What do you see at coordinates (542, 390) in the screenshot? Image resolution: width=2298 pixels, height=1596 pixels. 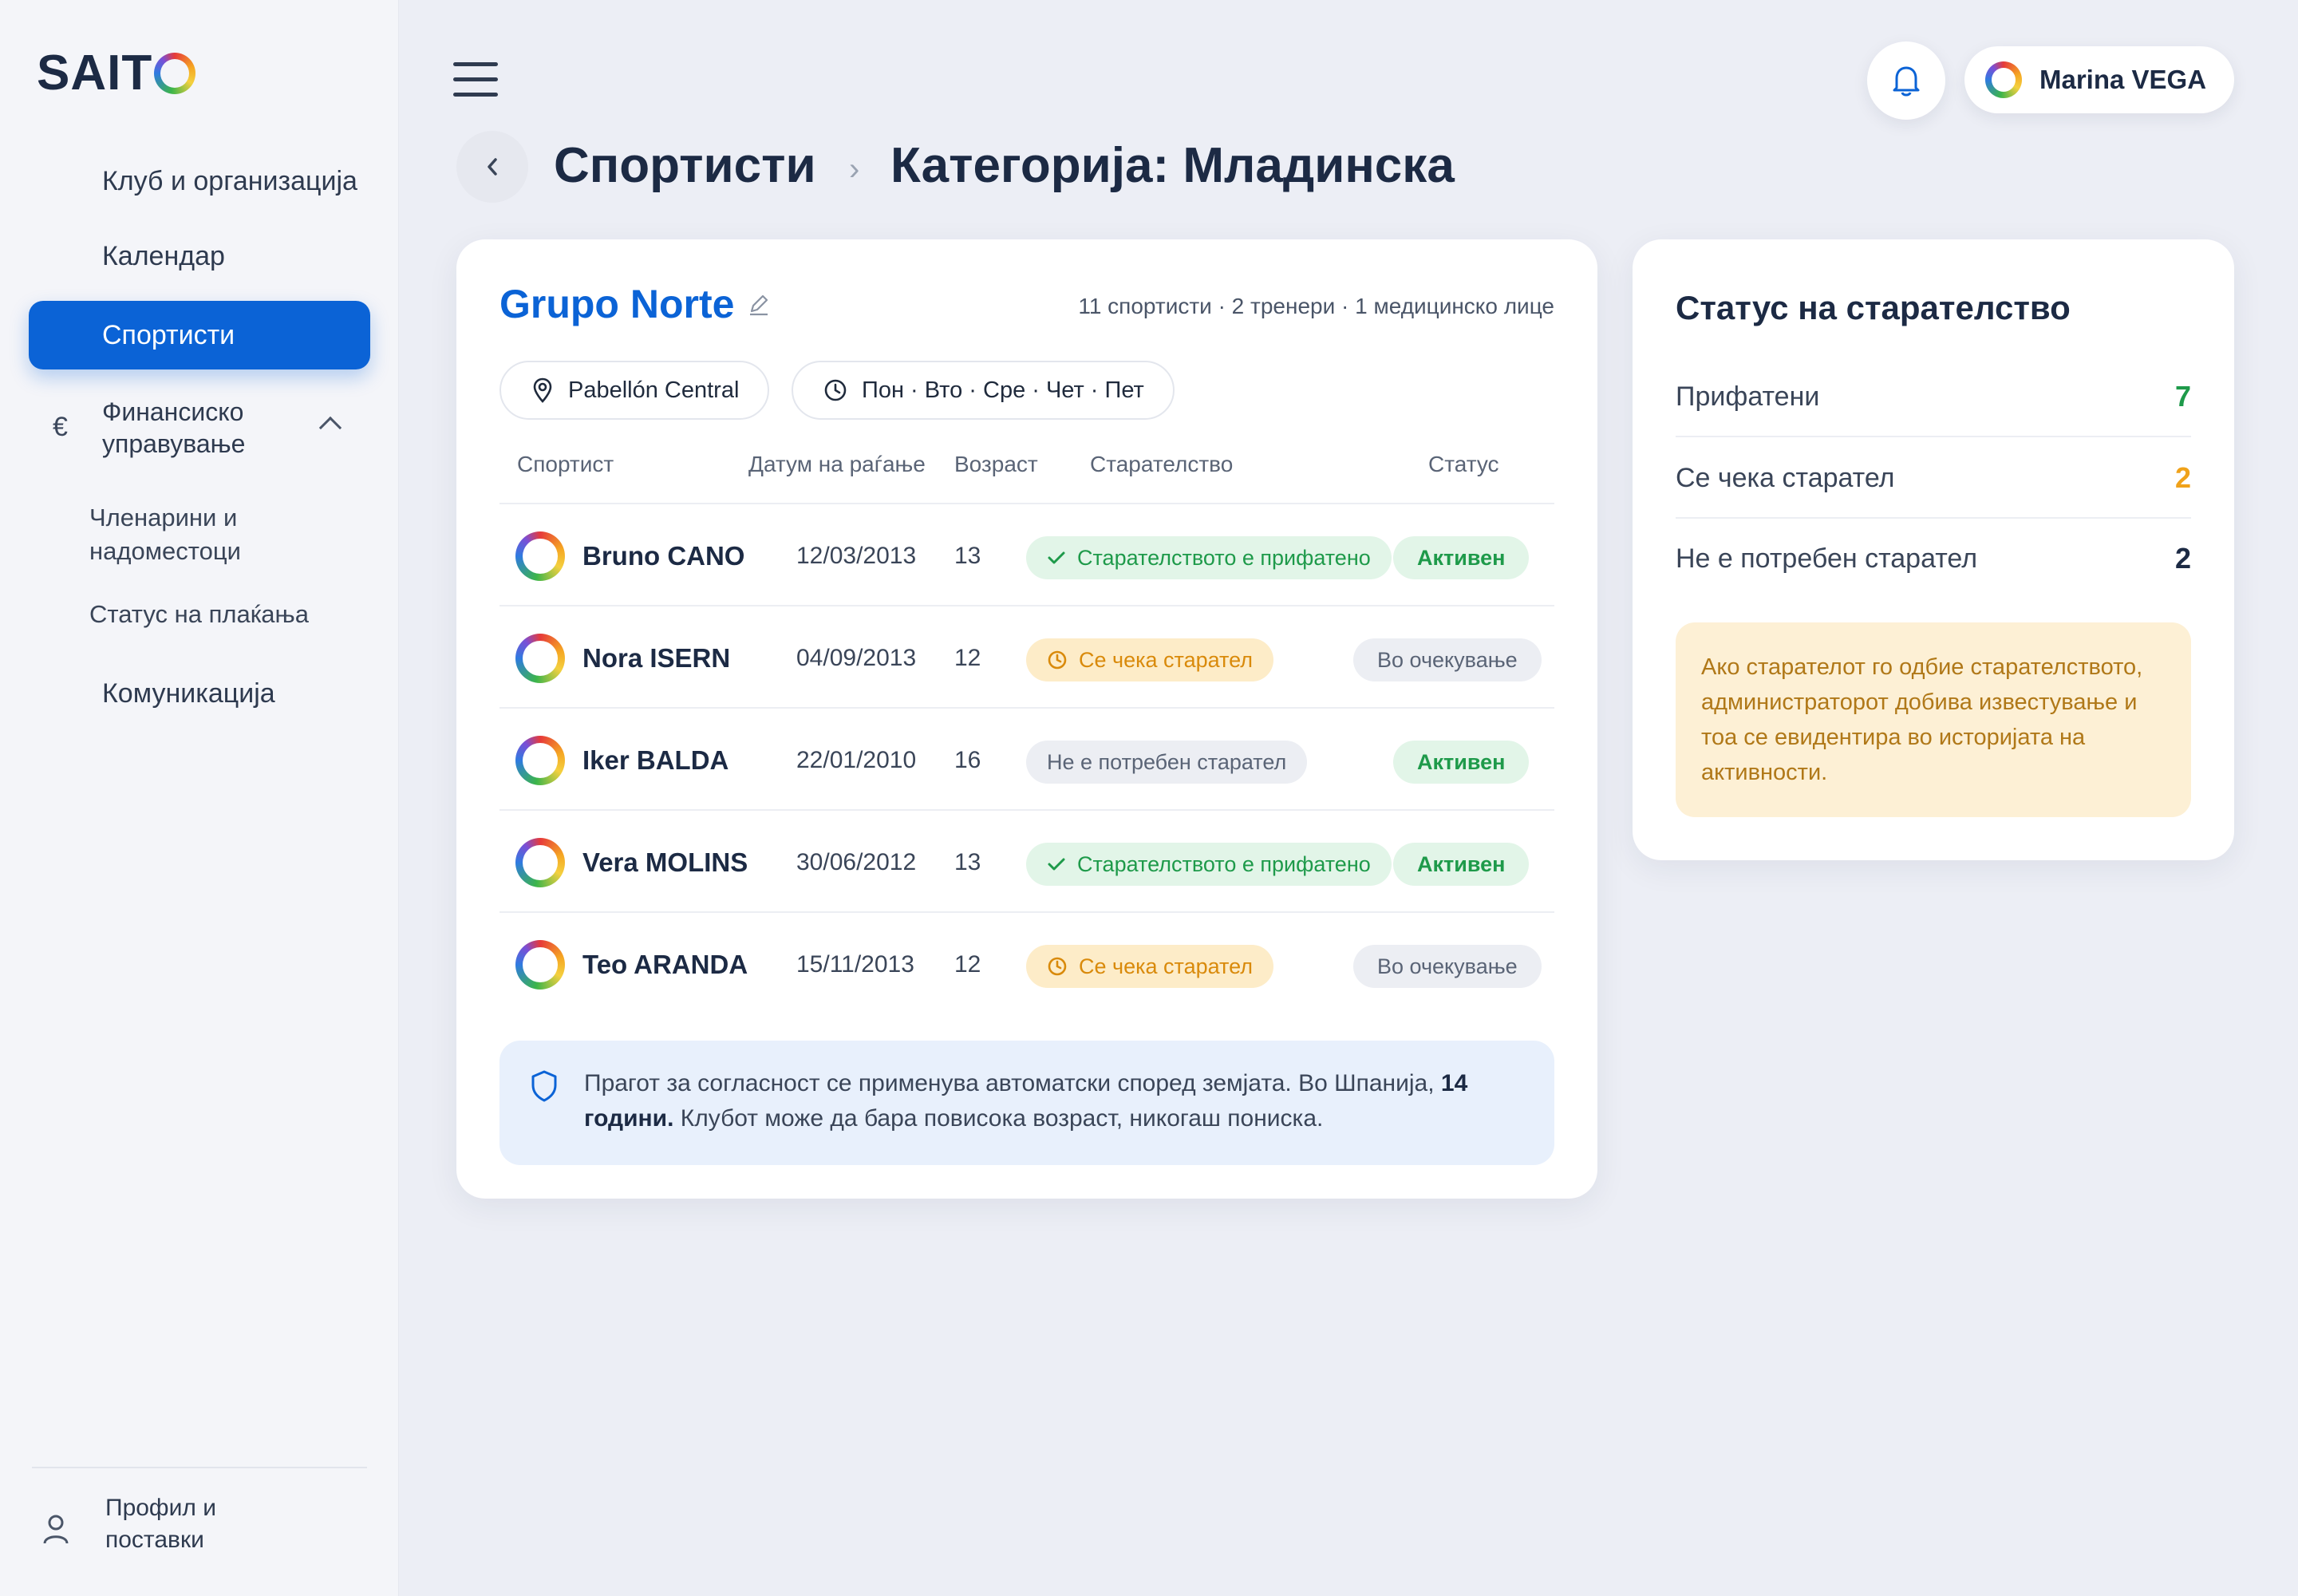 I see `location-pin-icon` at bounding box center [542, 390].